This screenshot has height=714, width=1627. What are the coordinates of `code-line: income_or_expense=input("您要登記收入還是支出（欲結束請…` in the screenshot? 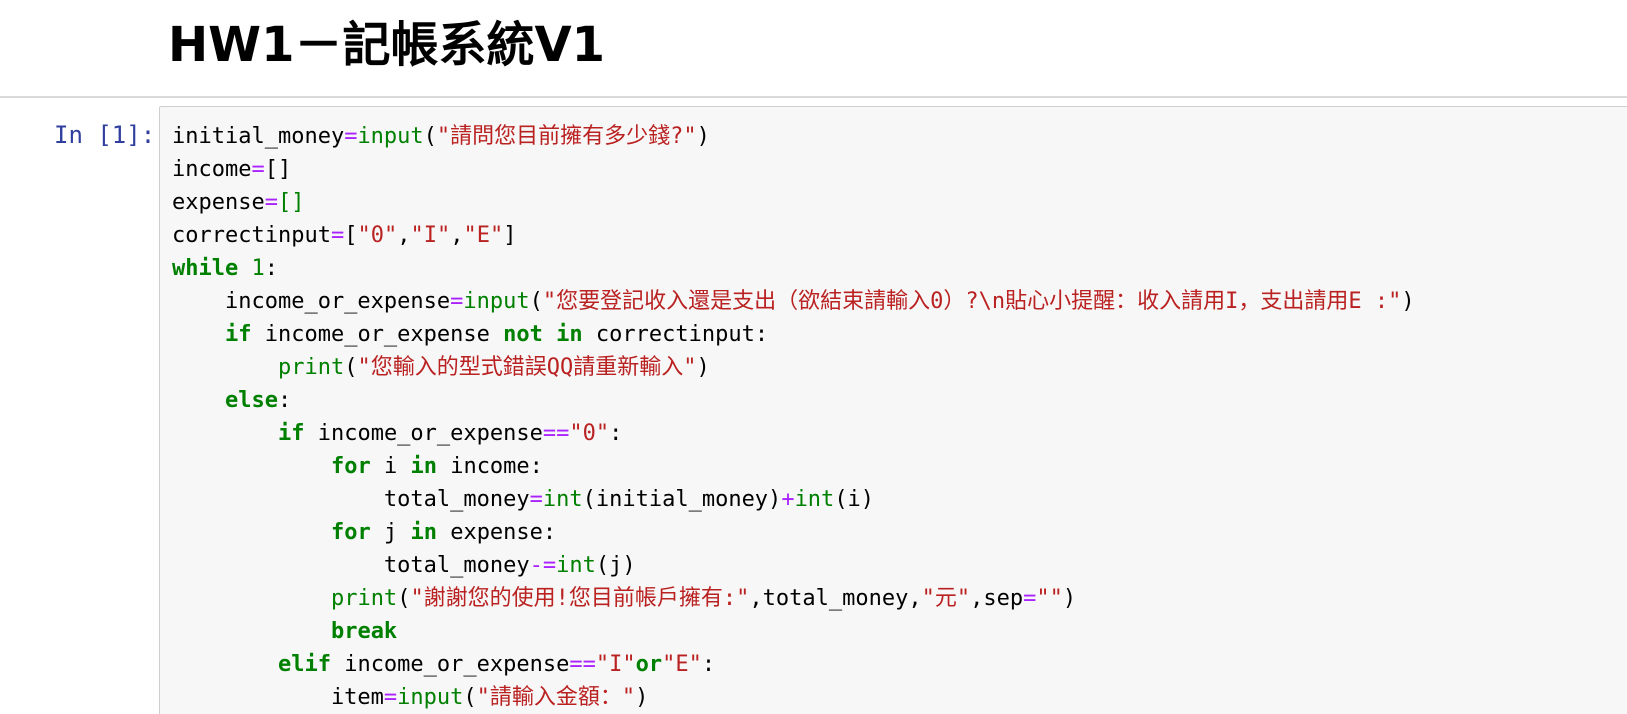 It's located at (793, 301).